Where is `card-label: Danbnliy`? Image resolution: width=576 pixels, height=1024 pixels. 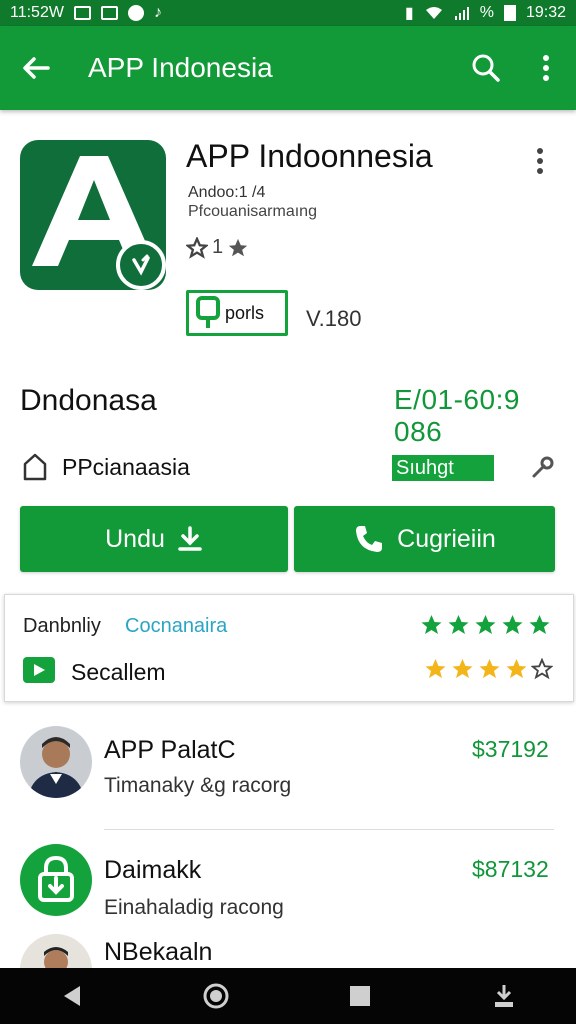
card-label: Danbnliy is located at coordinates (62, 626).